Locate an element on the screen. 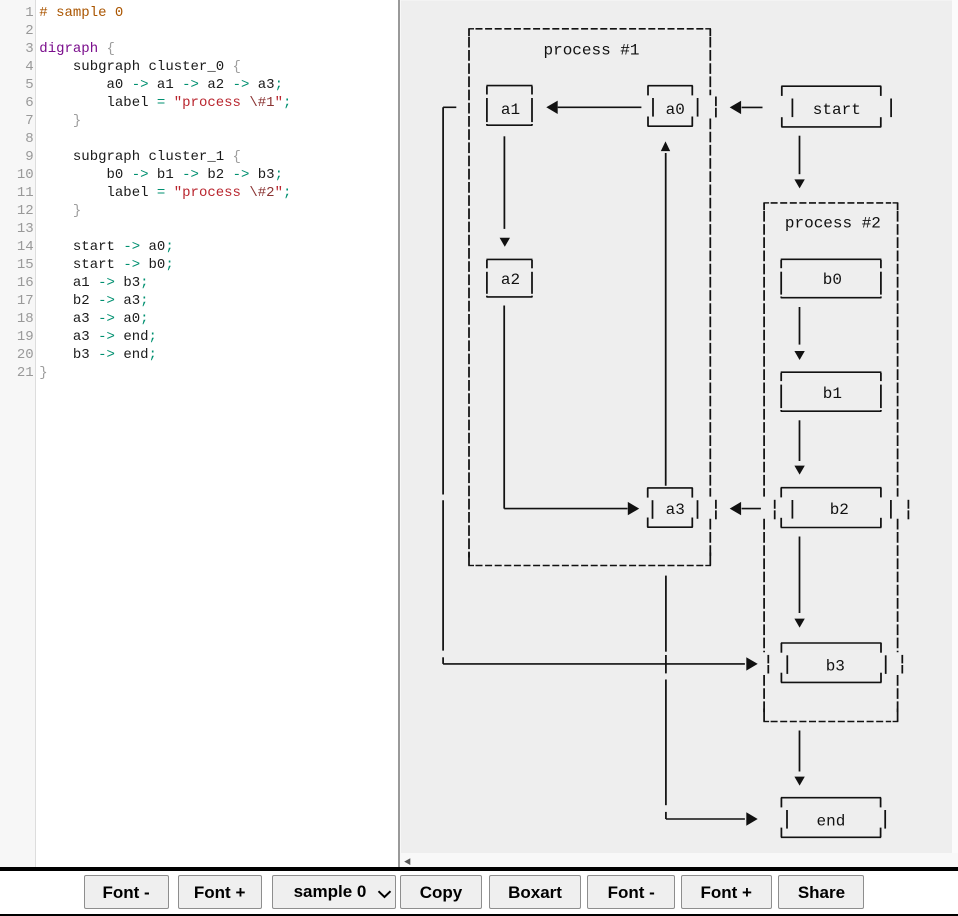 The width and height of the screenshot is (958, 916). svg-text: b2 is located at coordinates (839, 510).